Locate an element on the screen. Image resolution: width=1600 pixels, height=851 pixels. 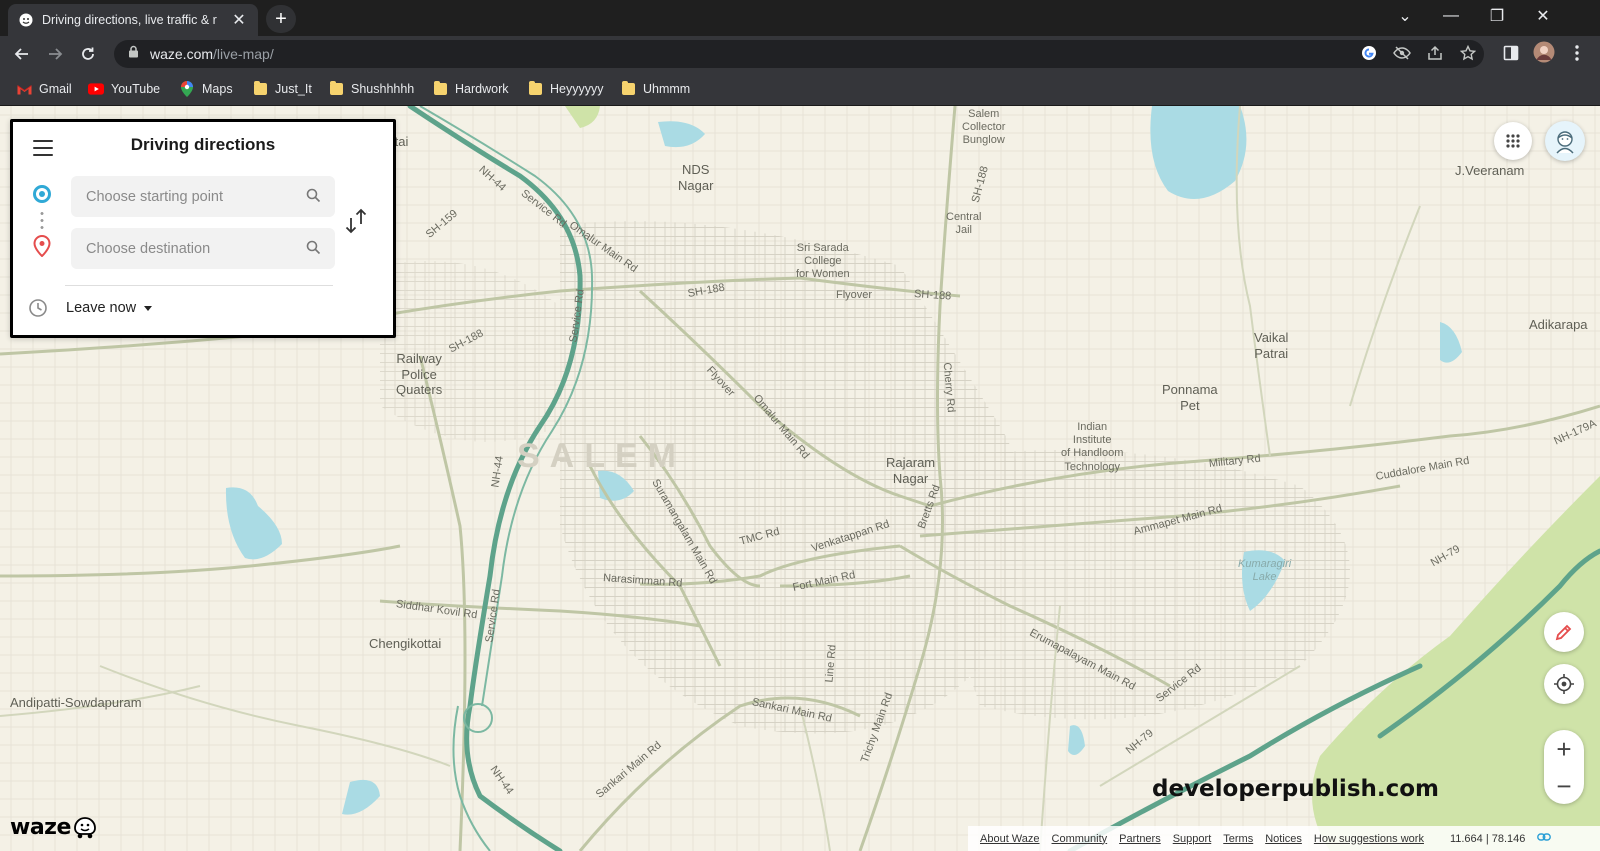
map-label-ponnama-pet: Ponnama Pet is located at coordinates (1190, 397).